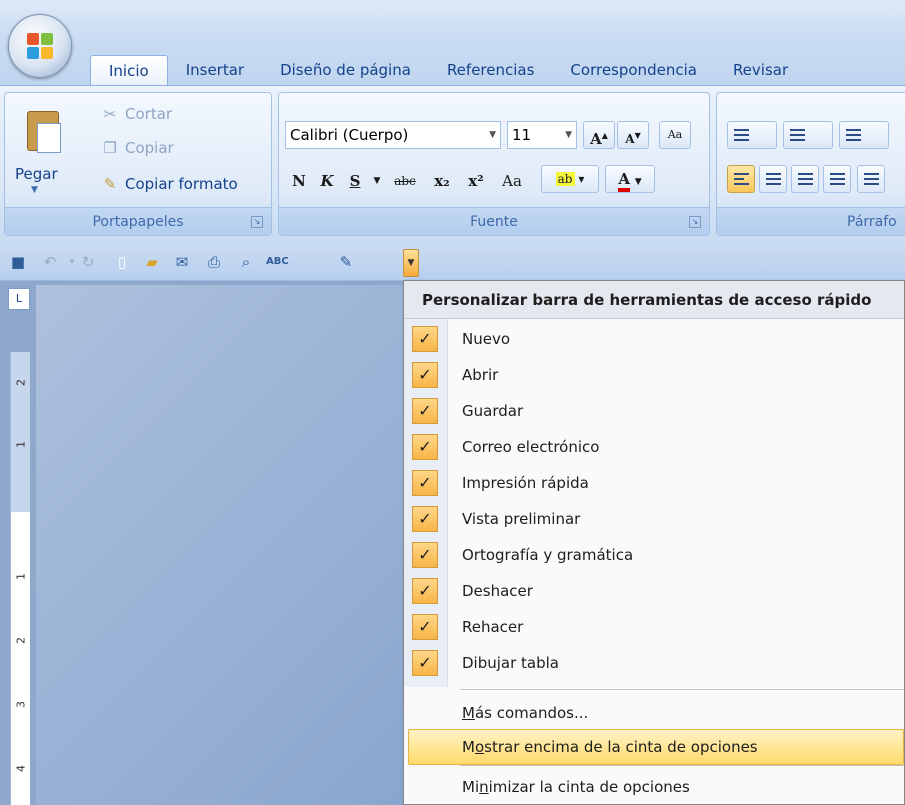 The height and width of the screenshot is (805, 905). Describe the element at coordinates (741, 179) in the screenshot. I see `align-left-button` at that location.